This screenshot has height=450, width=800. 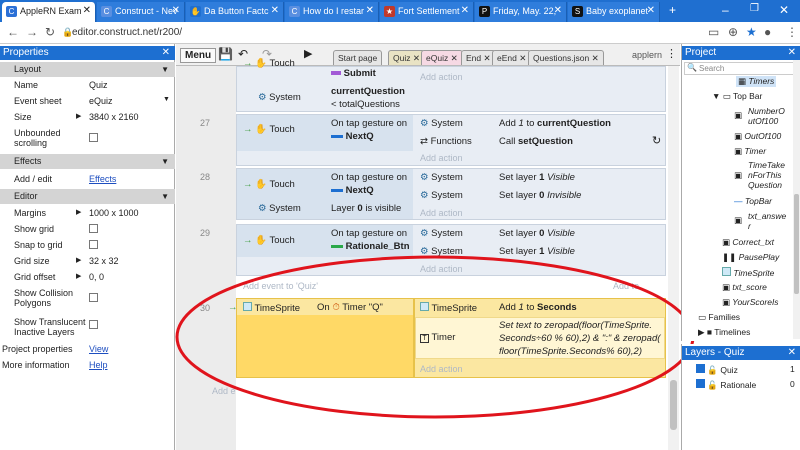 I want to click on effects-section: Effects ▼, so click(x=87, y=161).